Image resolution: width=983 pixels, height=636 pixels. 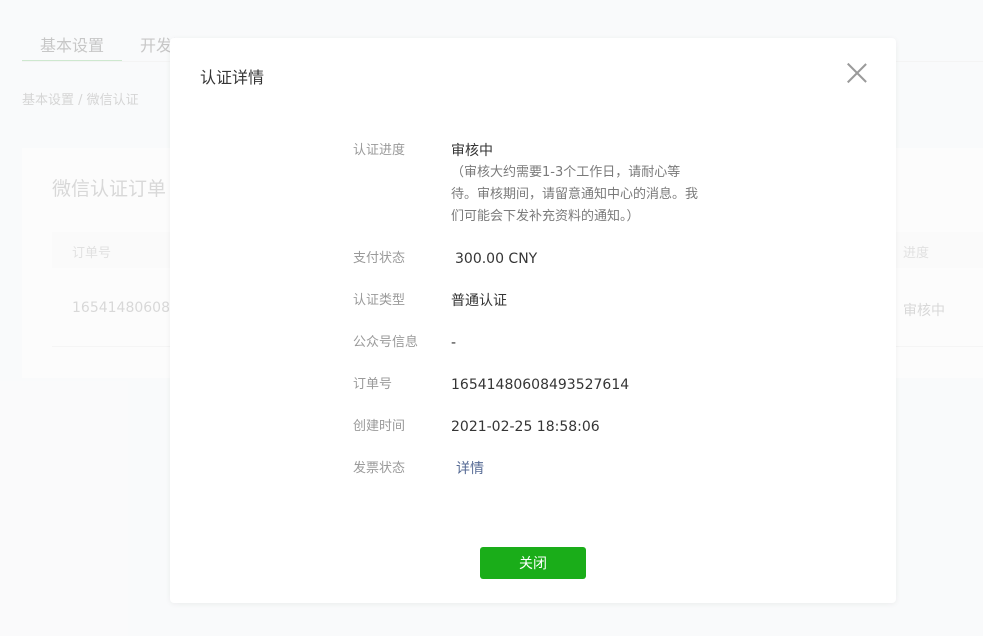 I want to click on type-label: 认证类型, so click(x=379, y=300).